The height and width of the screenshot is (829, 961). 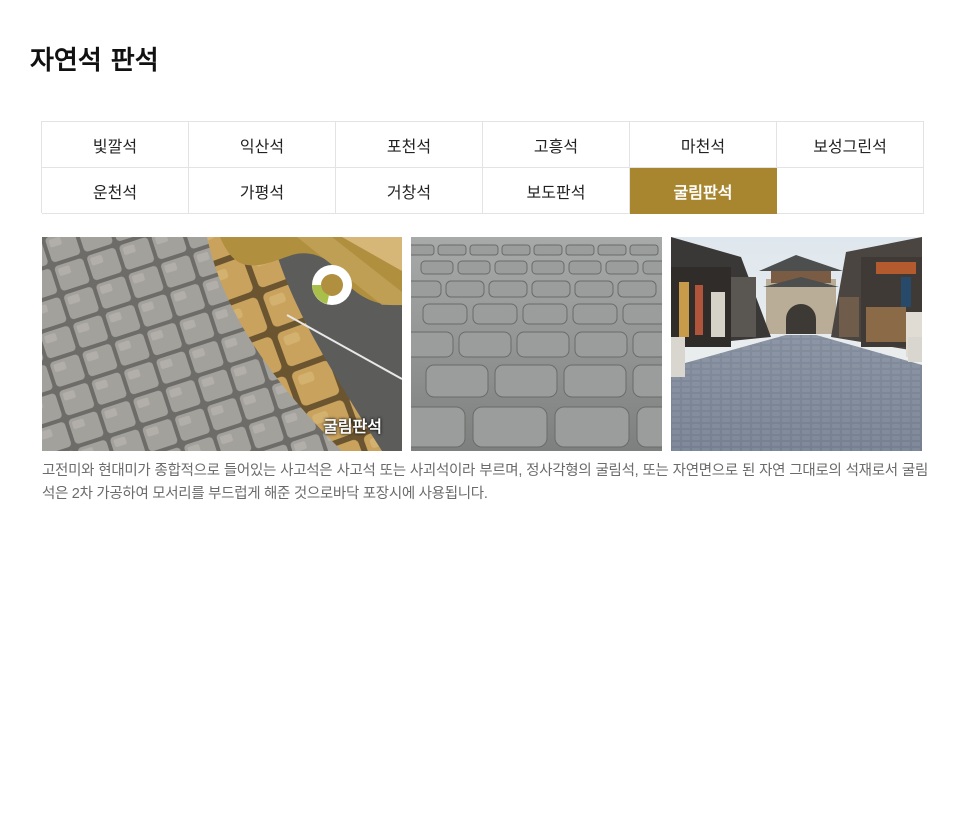 What do you see at coordinates (850, 145) in the screenshot?
I see `tab-boseong-green: 보성그린석` at bounding box center [850, 145].